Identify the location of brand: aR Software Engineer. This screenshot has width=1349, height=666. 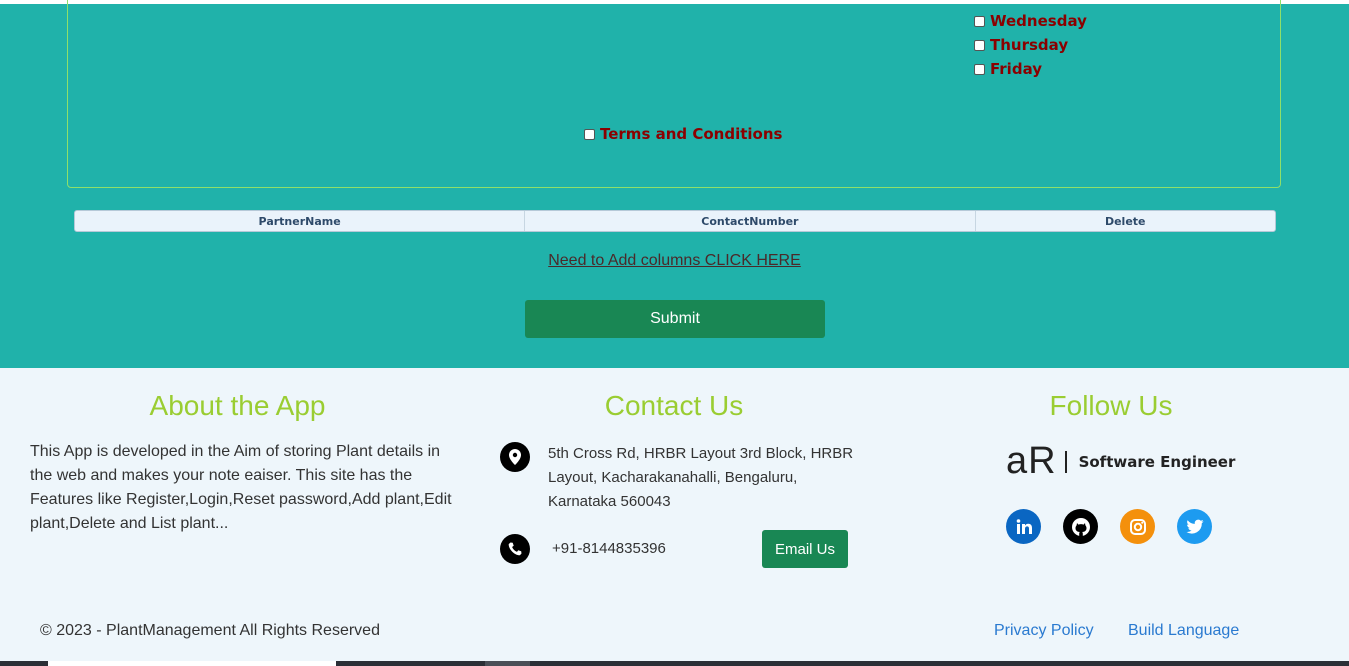
(1120, 461).